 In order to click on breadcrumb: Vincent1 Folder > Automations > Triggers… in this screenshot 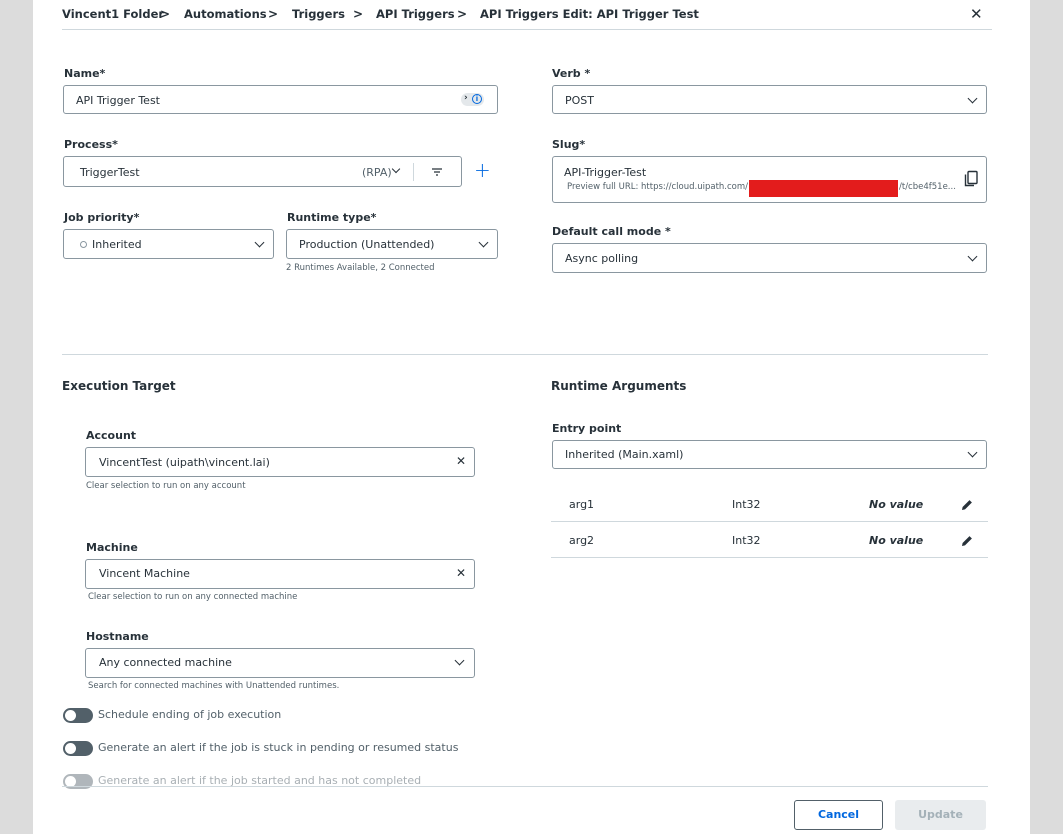, I will do `click(527, 15)`.